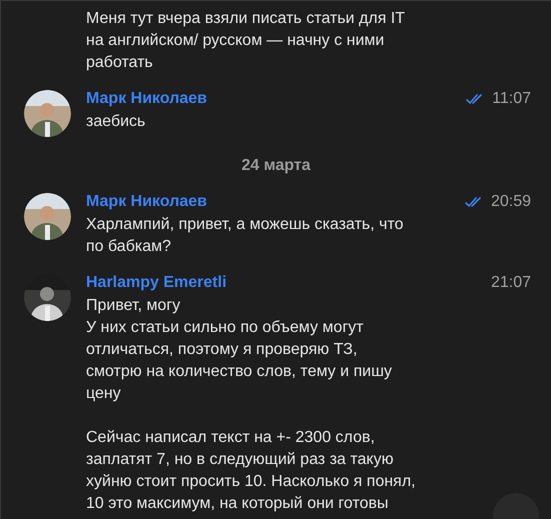  What do you see at coordinates (510, 283) in the screenshot?
I see `message-time: 21:07` at bounding box center [510, 283].